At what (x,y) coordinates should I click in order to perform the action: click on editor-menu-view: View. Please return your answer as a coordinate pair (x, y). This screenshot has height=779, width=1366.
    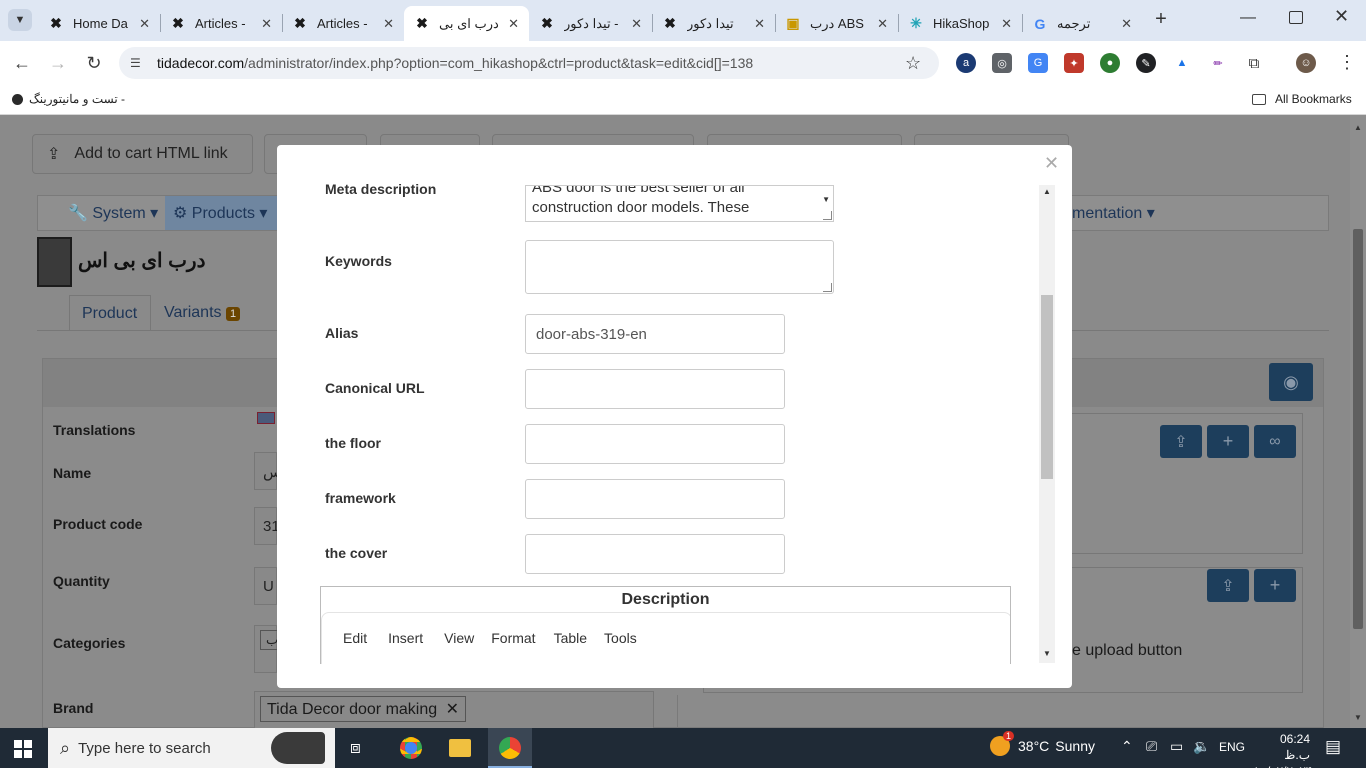
    Looking at the image, I should click on (459, 647).